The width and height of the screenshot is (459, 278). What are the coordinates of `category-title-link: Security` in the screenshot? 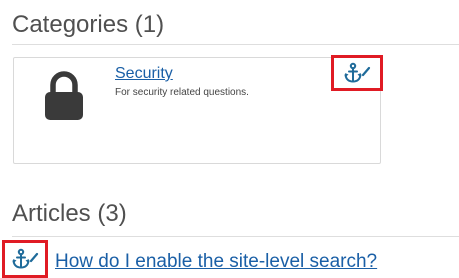 It's located at (144, 73).